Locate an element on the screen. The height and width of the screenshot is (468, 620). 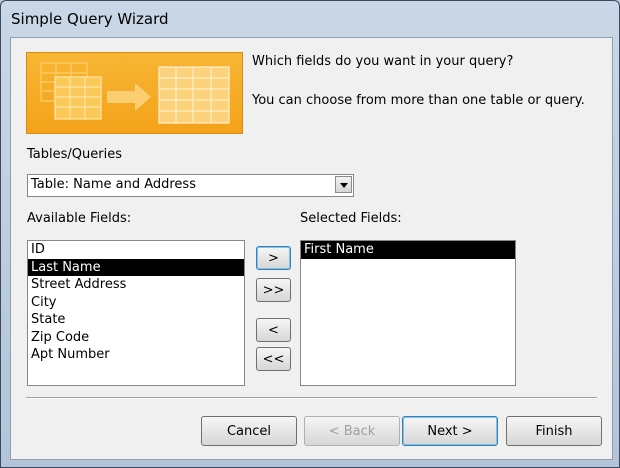
footer-divider is located at coordinates (311, 398).